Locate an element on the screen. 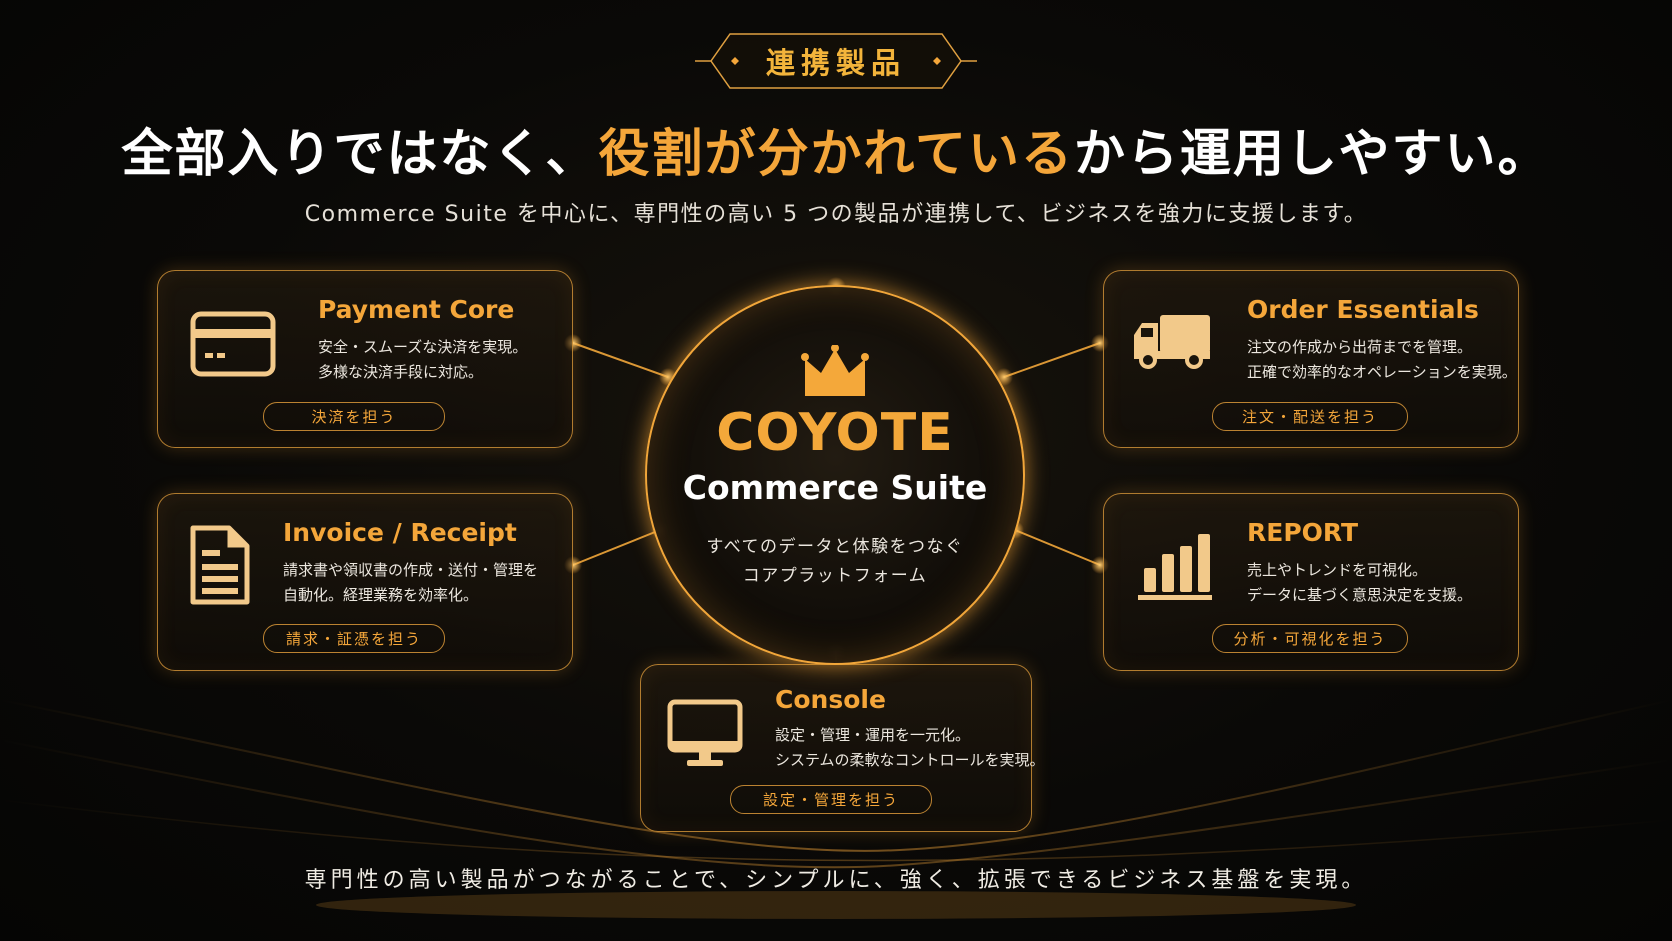 Image resolution: width=1672 pixels, height=941 pixels. role-pill: 請求・証憑を担う is located at coordinates (354, 638).